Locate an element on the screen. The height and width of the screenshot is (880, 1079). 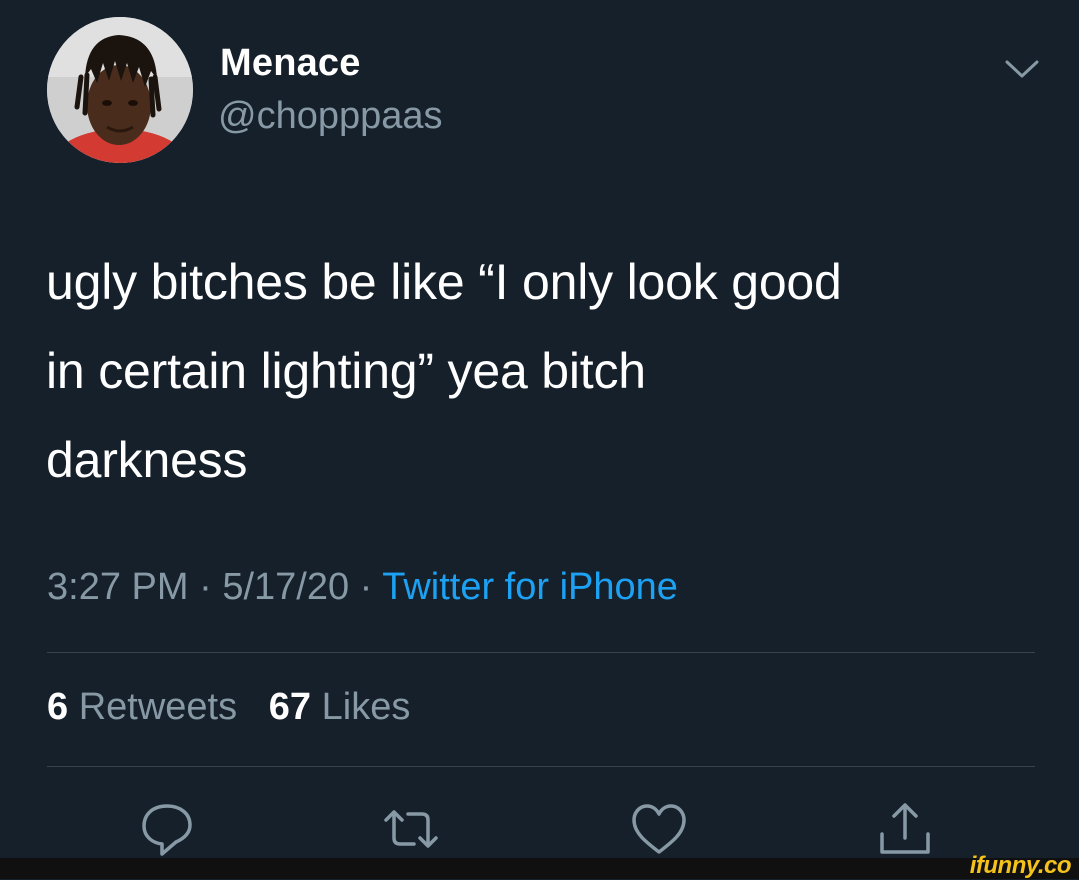
likes-count: 67 is located at coordinates (290, 707).